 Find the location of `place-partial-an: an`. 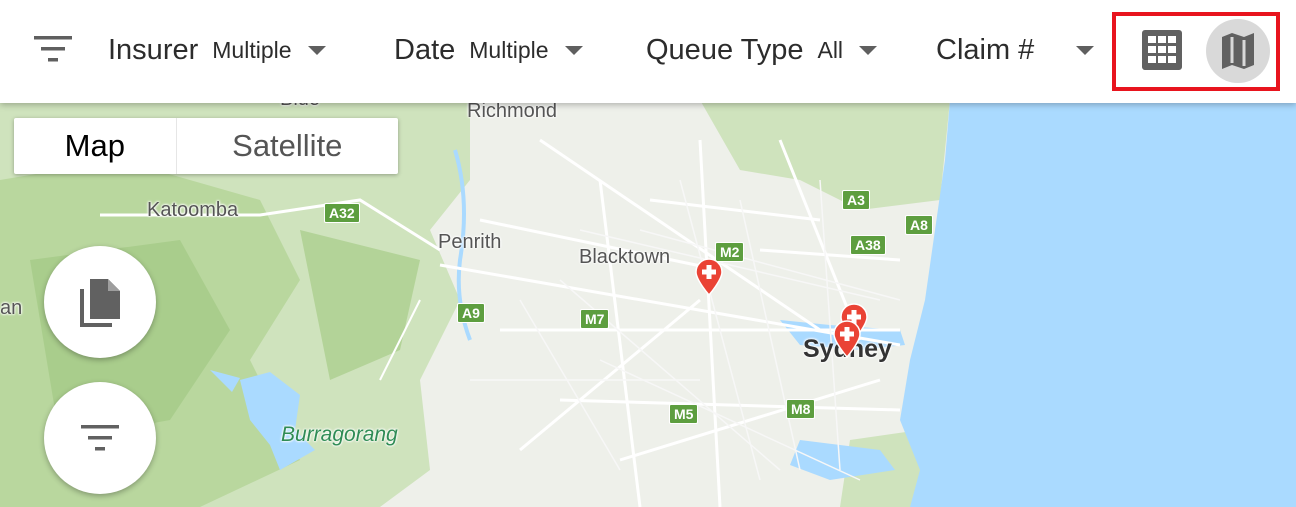

place-partial-an: an is located at coordinates (11, 308).